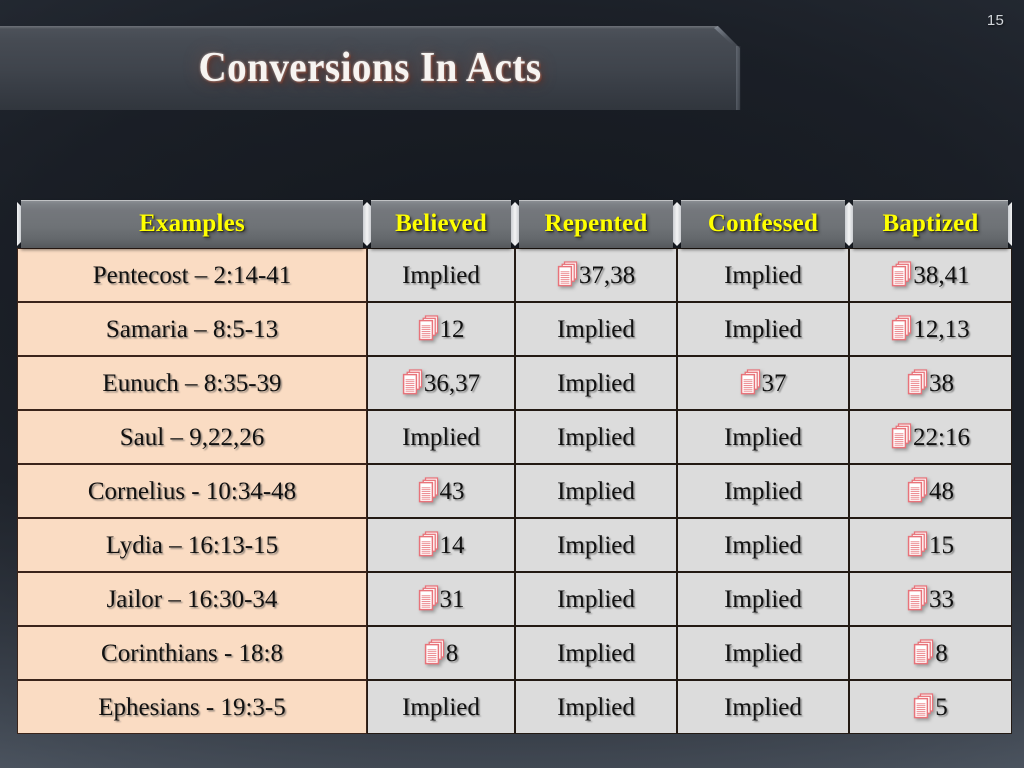 This screenshot has width=1024, height=768. I want to click on baptized-value: 33, so click(941, 599).